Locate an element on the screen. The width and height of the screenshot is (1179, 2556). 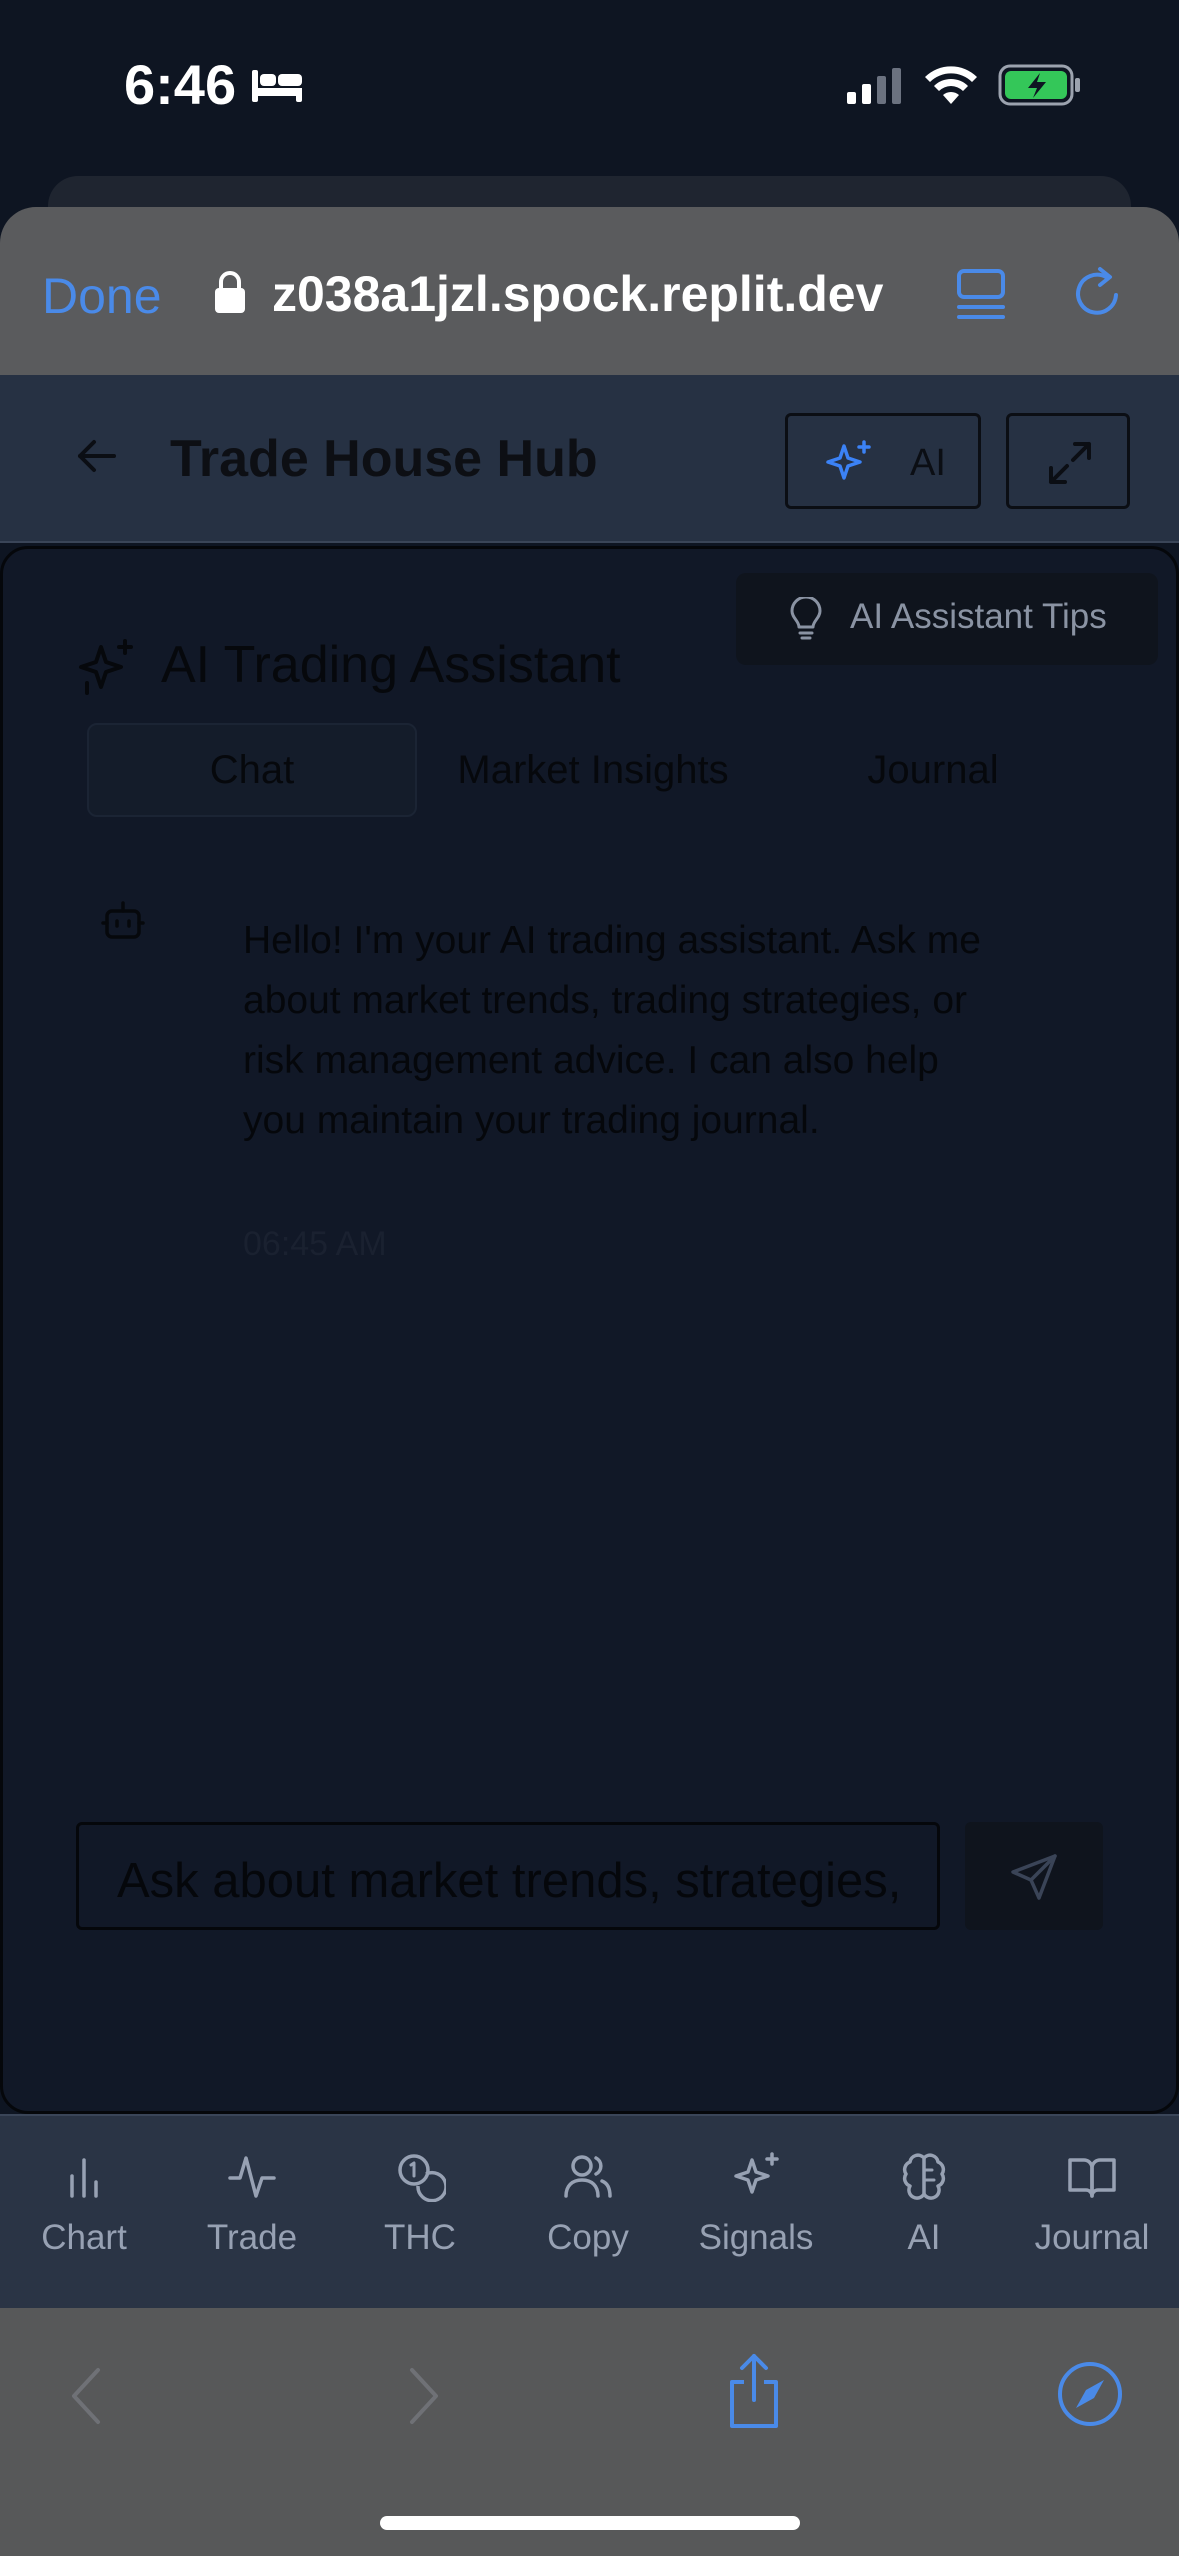
back-icon is located at coordinates (86, 2396).